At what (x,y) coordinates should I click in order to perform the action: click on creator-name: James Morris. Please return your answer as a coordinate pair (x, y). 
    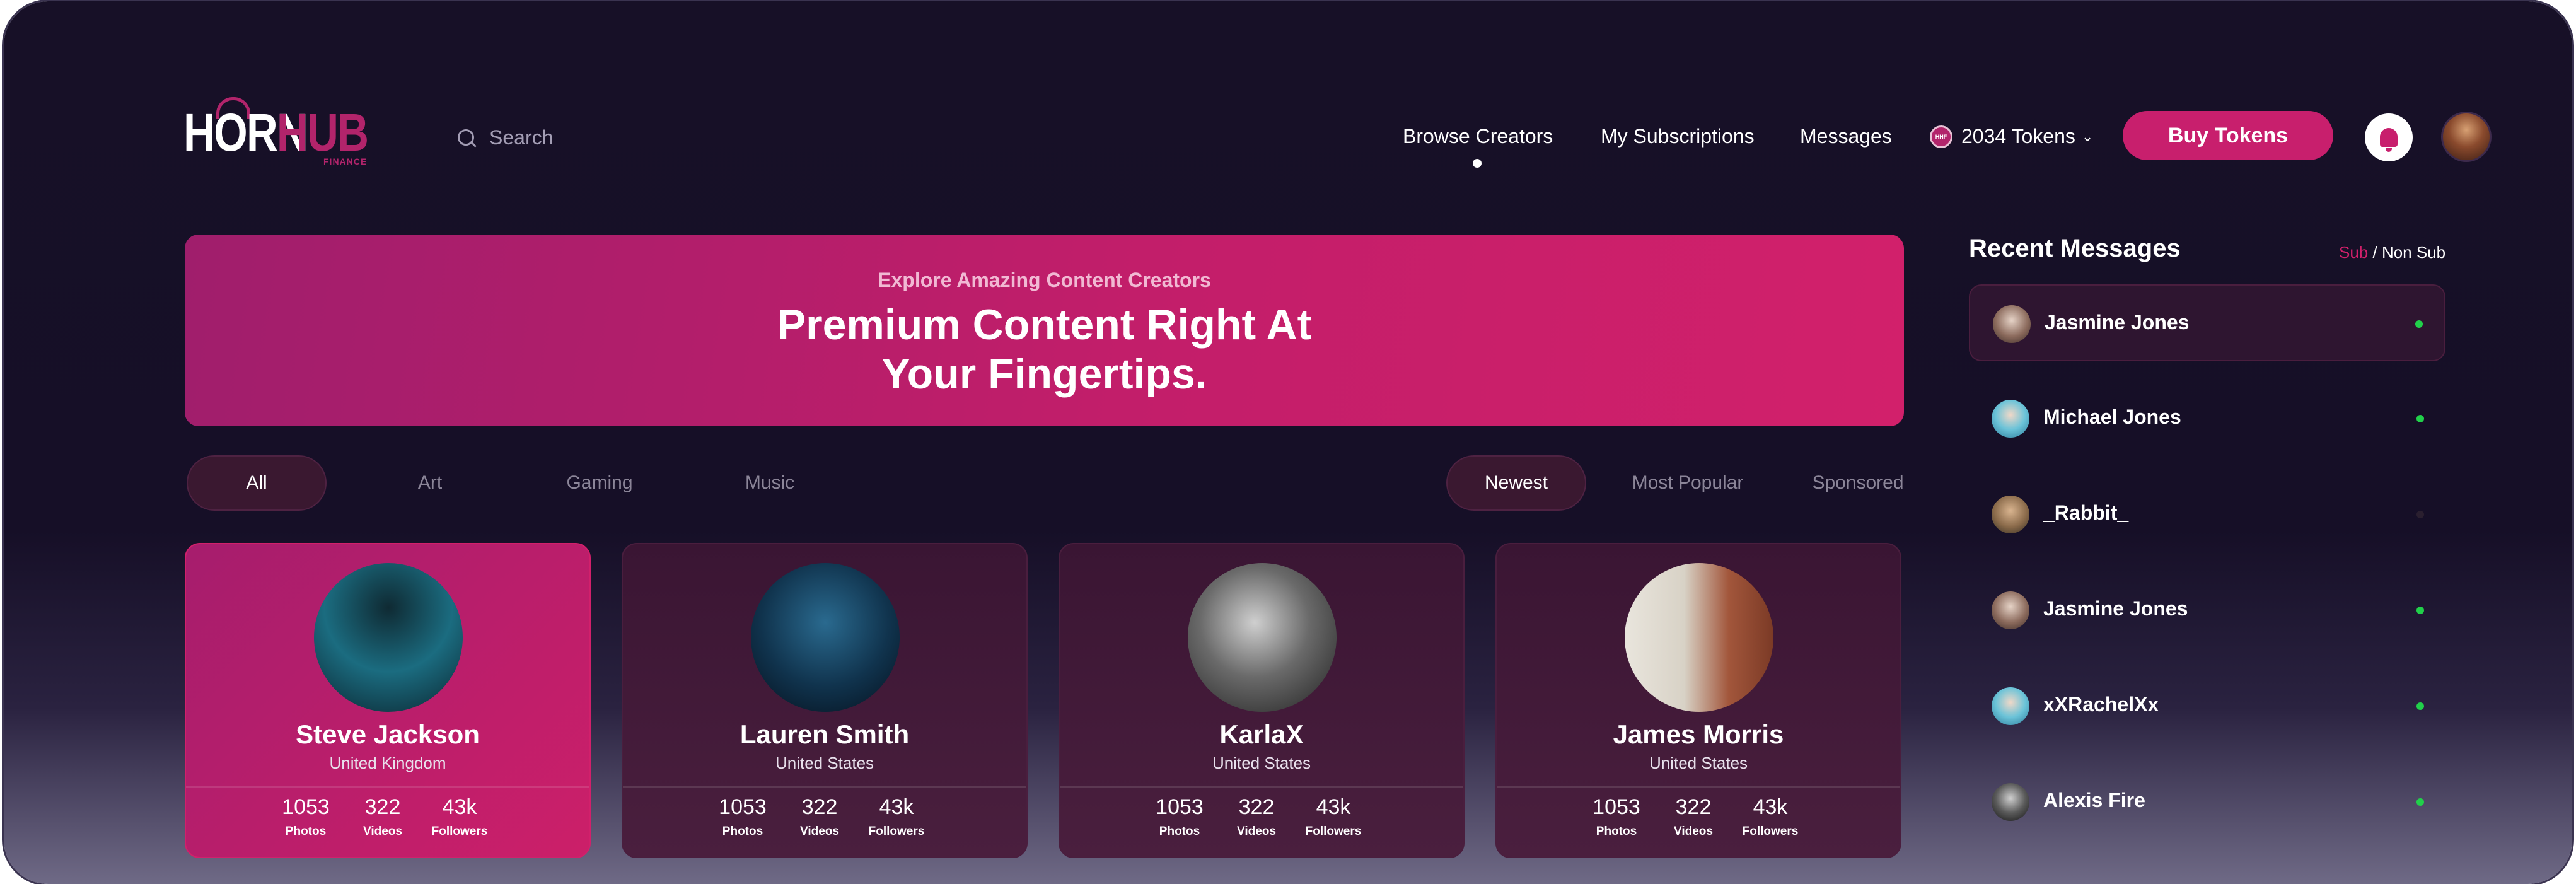
    Looking at the image, I should click on (1698, 734).